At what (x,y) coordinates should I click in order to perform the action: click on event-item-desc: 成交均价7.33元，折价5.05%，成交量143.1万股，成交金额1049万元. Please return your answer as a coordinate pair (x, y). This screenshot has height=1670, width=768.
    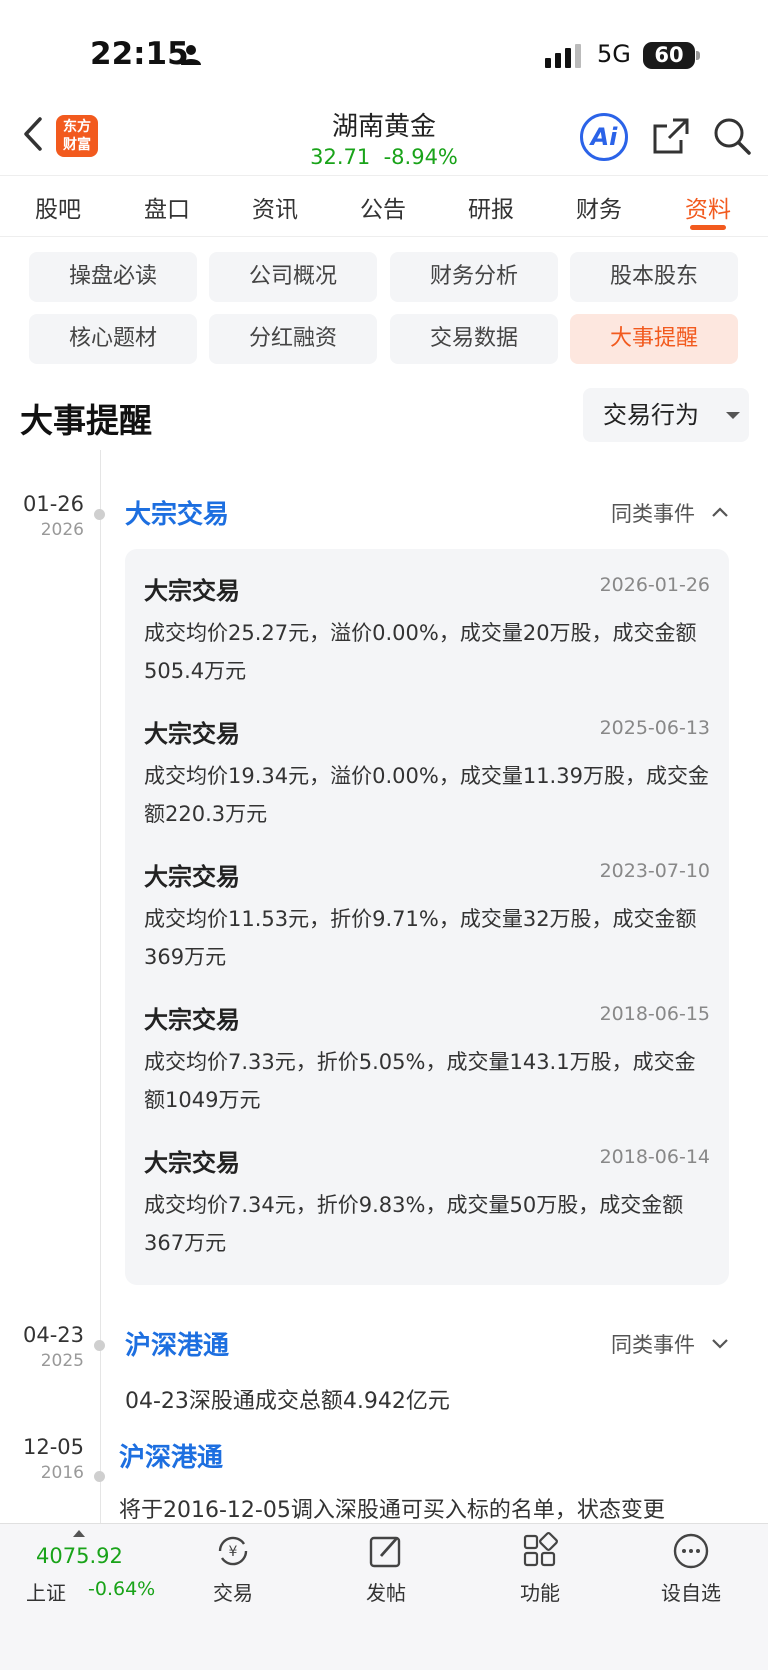
    Looking at the image, I should click on (420, 1081).